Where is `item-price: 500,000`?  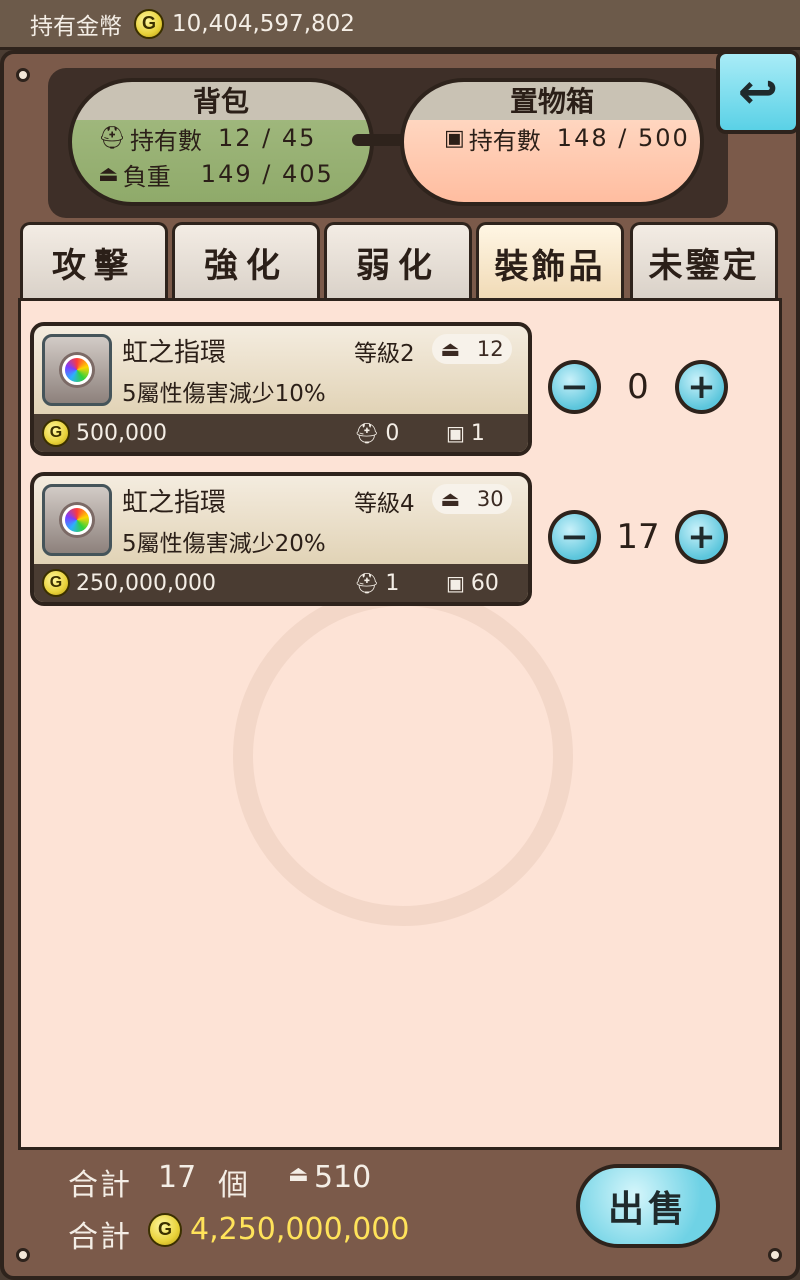 item-price: 500,000 is located at coordinates (121, 433).